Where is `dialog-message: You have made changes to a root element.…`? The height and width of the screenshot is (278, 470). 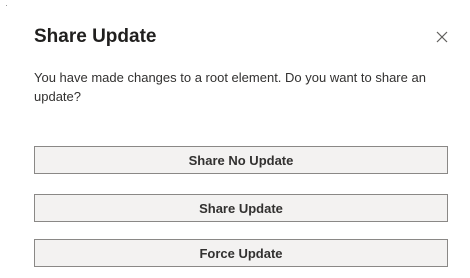
dialog-message: You have made changes to a root element.… is located at coordinates (230, 87).